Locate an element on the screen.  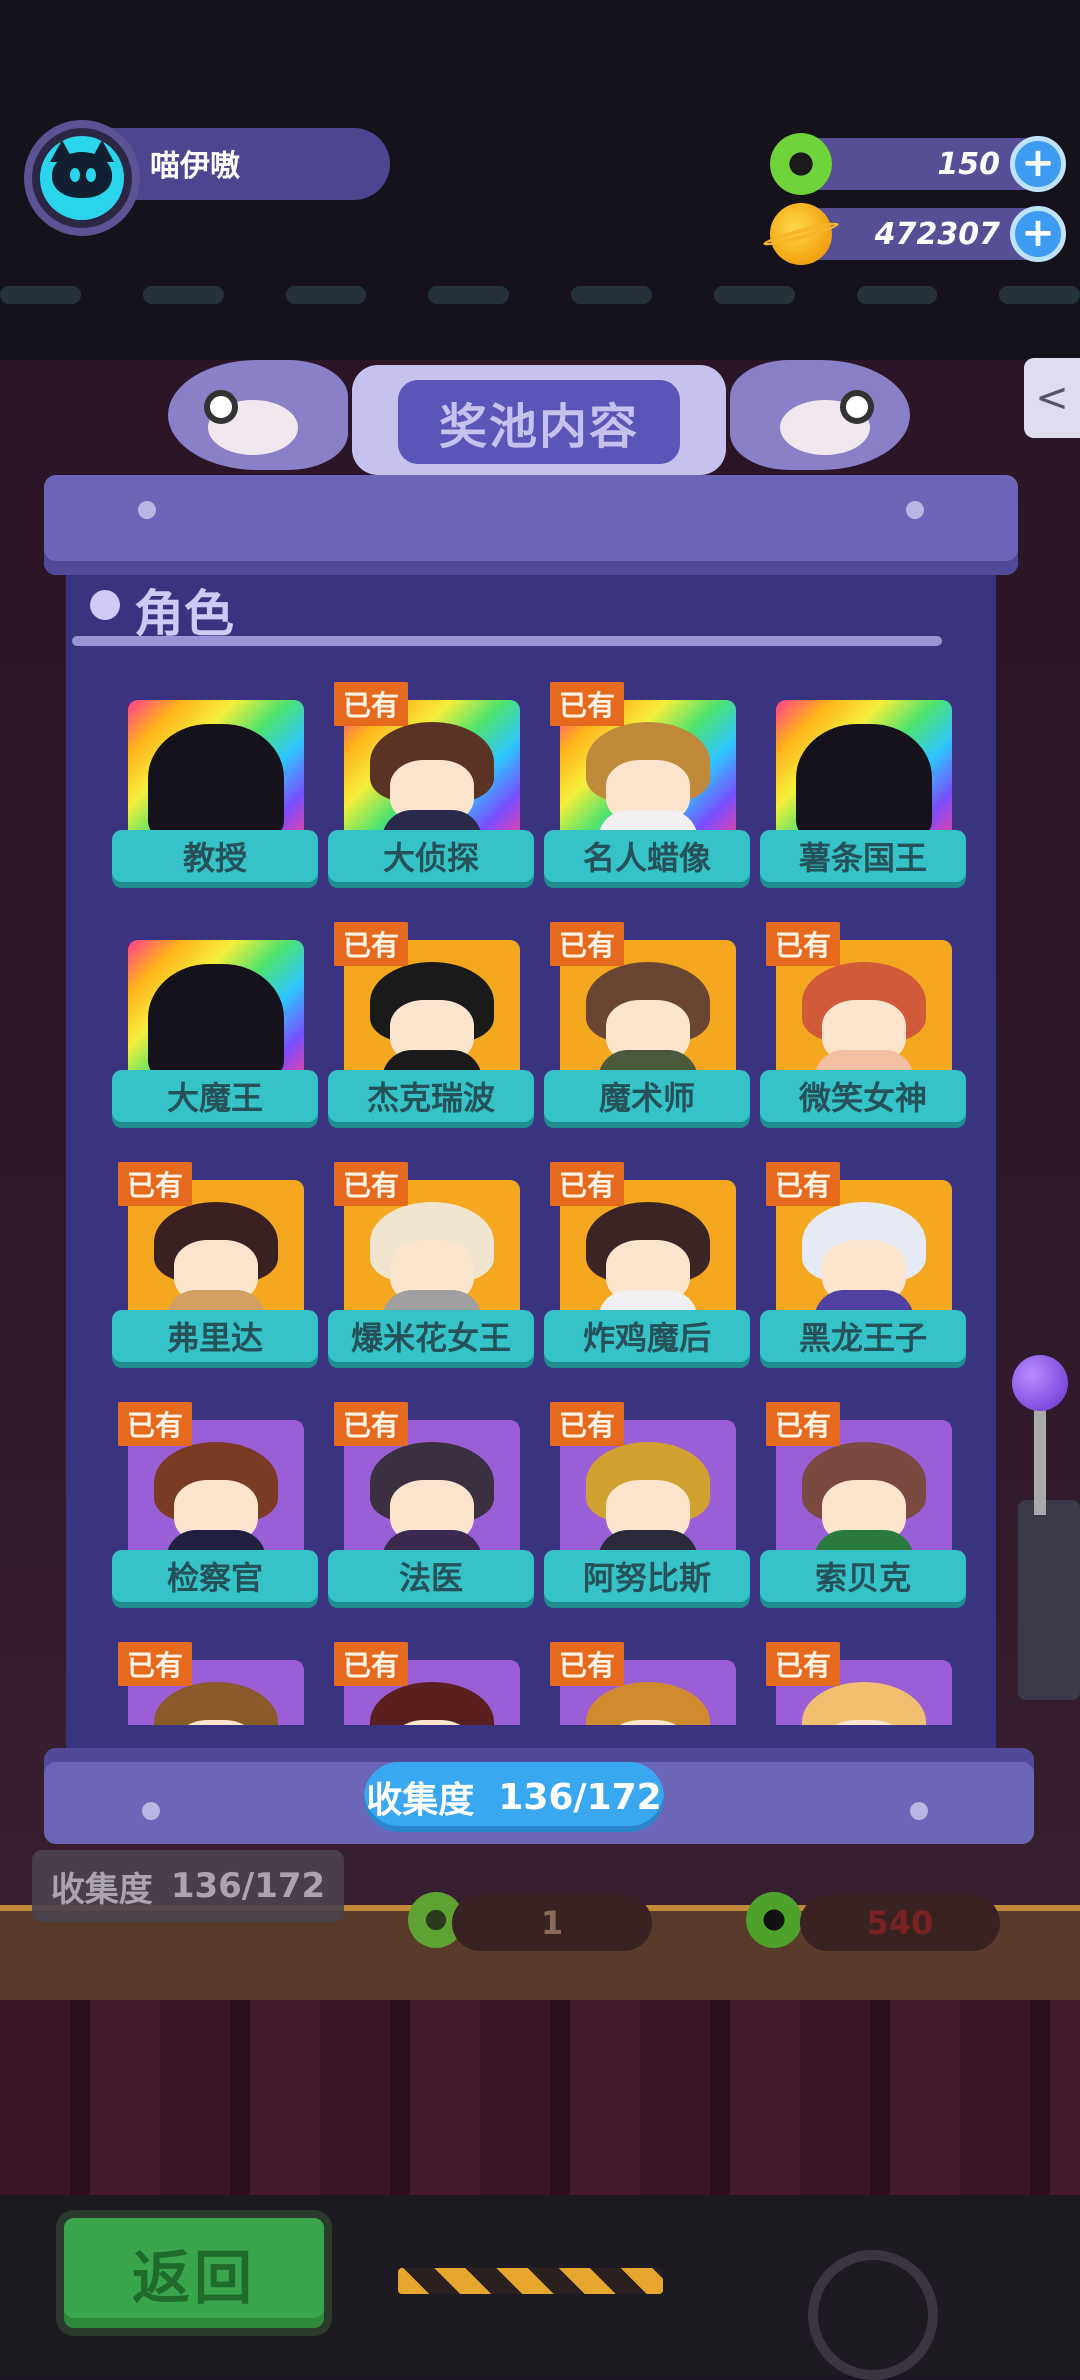
character-card: 微笑女神 已有 is located at coordinates (863, 1031).